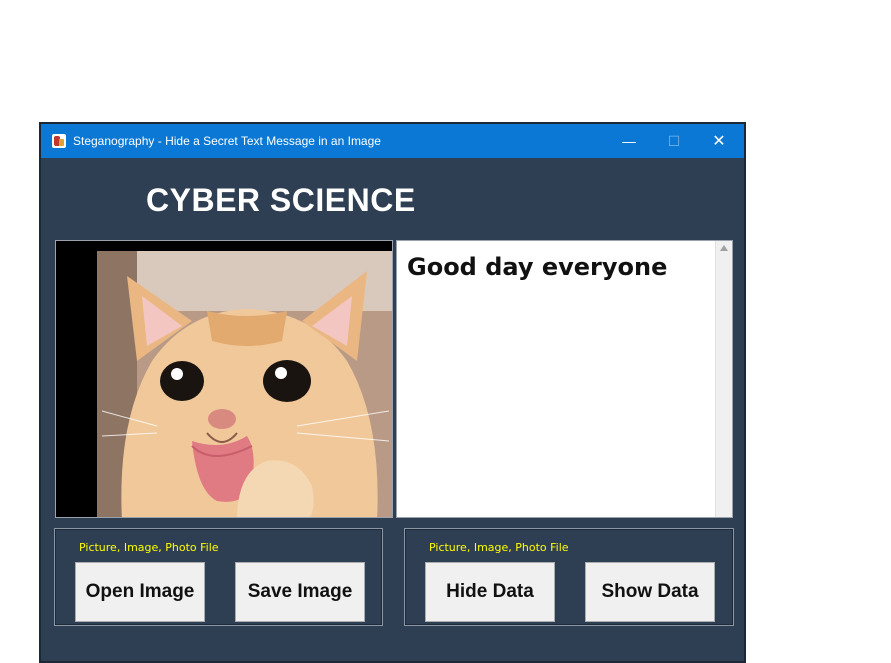  I want to click on maximize-button: ☐, so click(674, 141).